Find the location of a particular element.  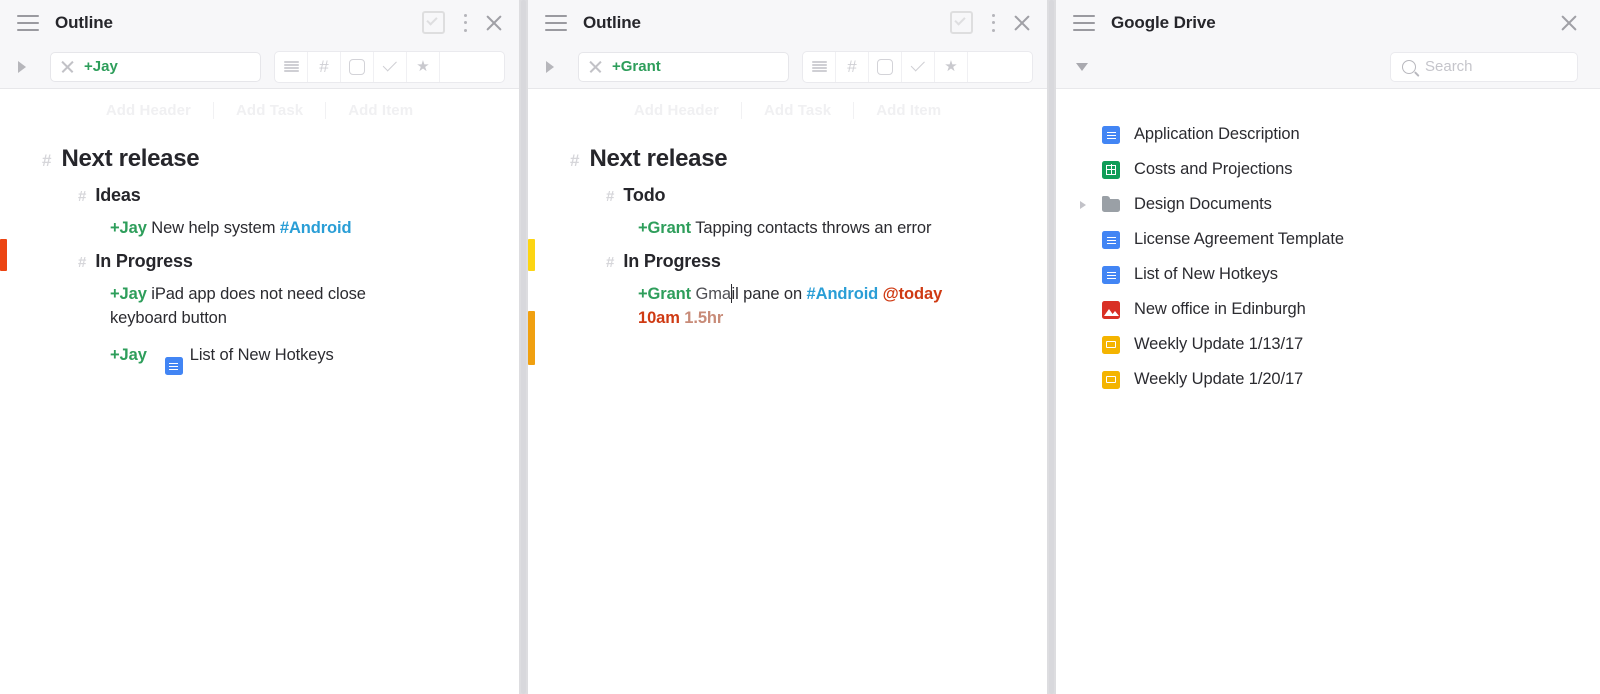

list-item: List of New Hotkeys is located at coordinates (1328, 274).